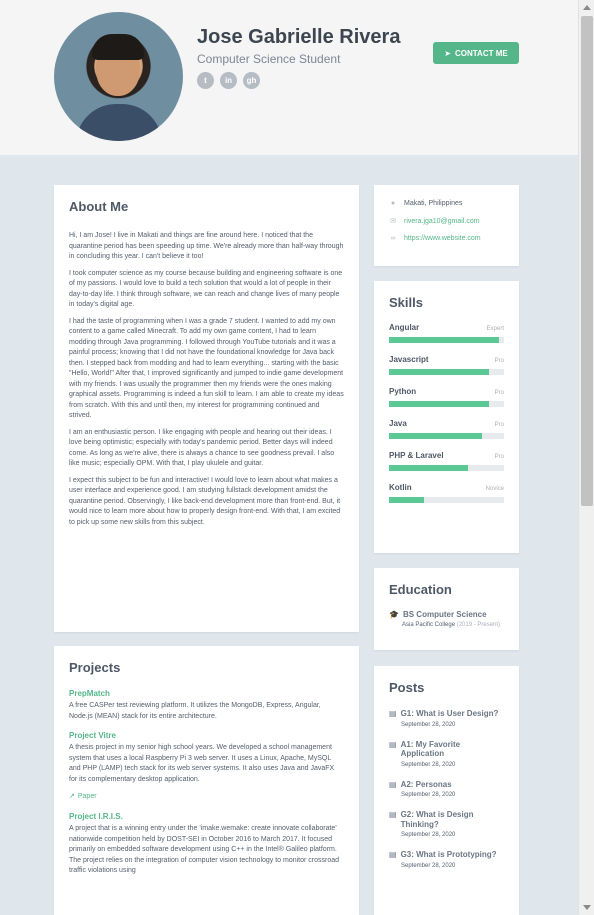  I want to click on post-title: A1: My Favorite Application, so click(452, 749).